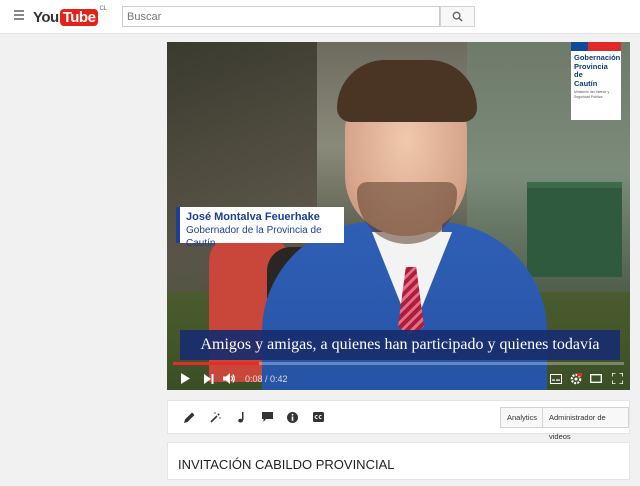 Image resolution: width=640 pixels, height=486 pixels. I want to click on enhancements-button, so click(215, 417).